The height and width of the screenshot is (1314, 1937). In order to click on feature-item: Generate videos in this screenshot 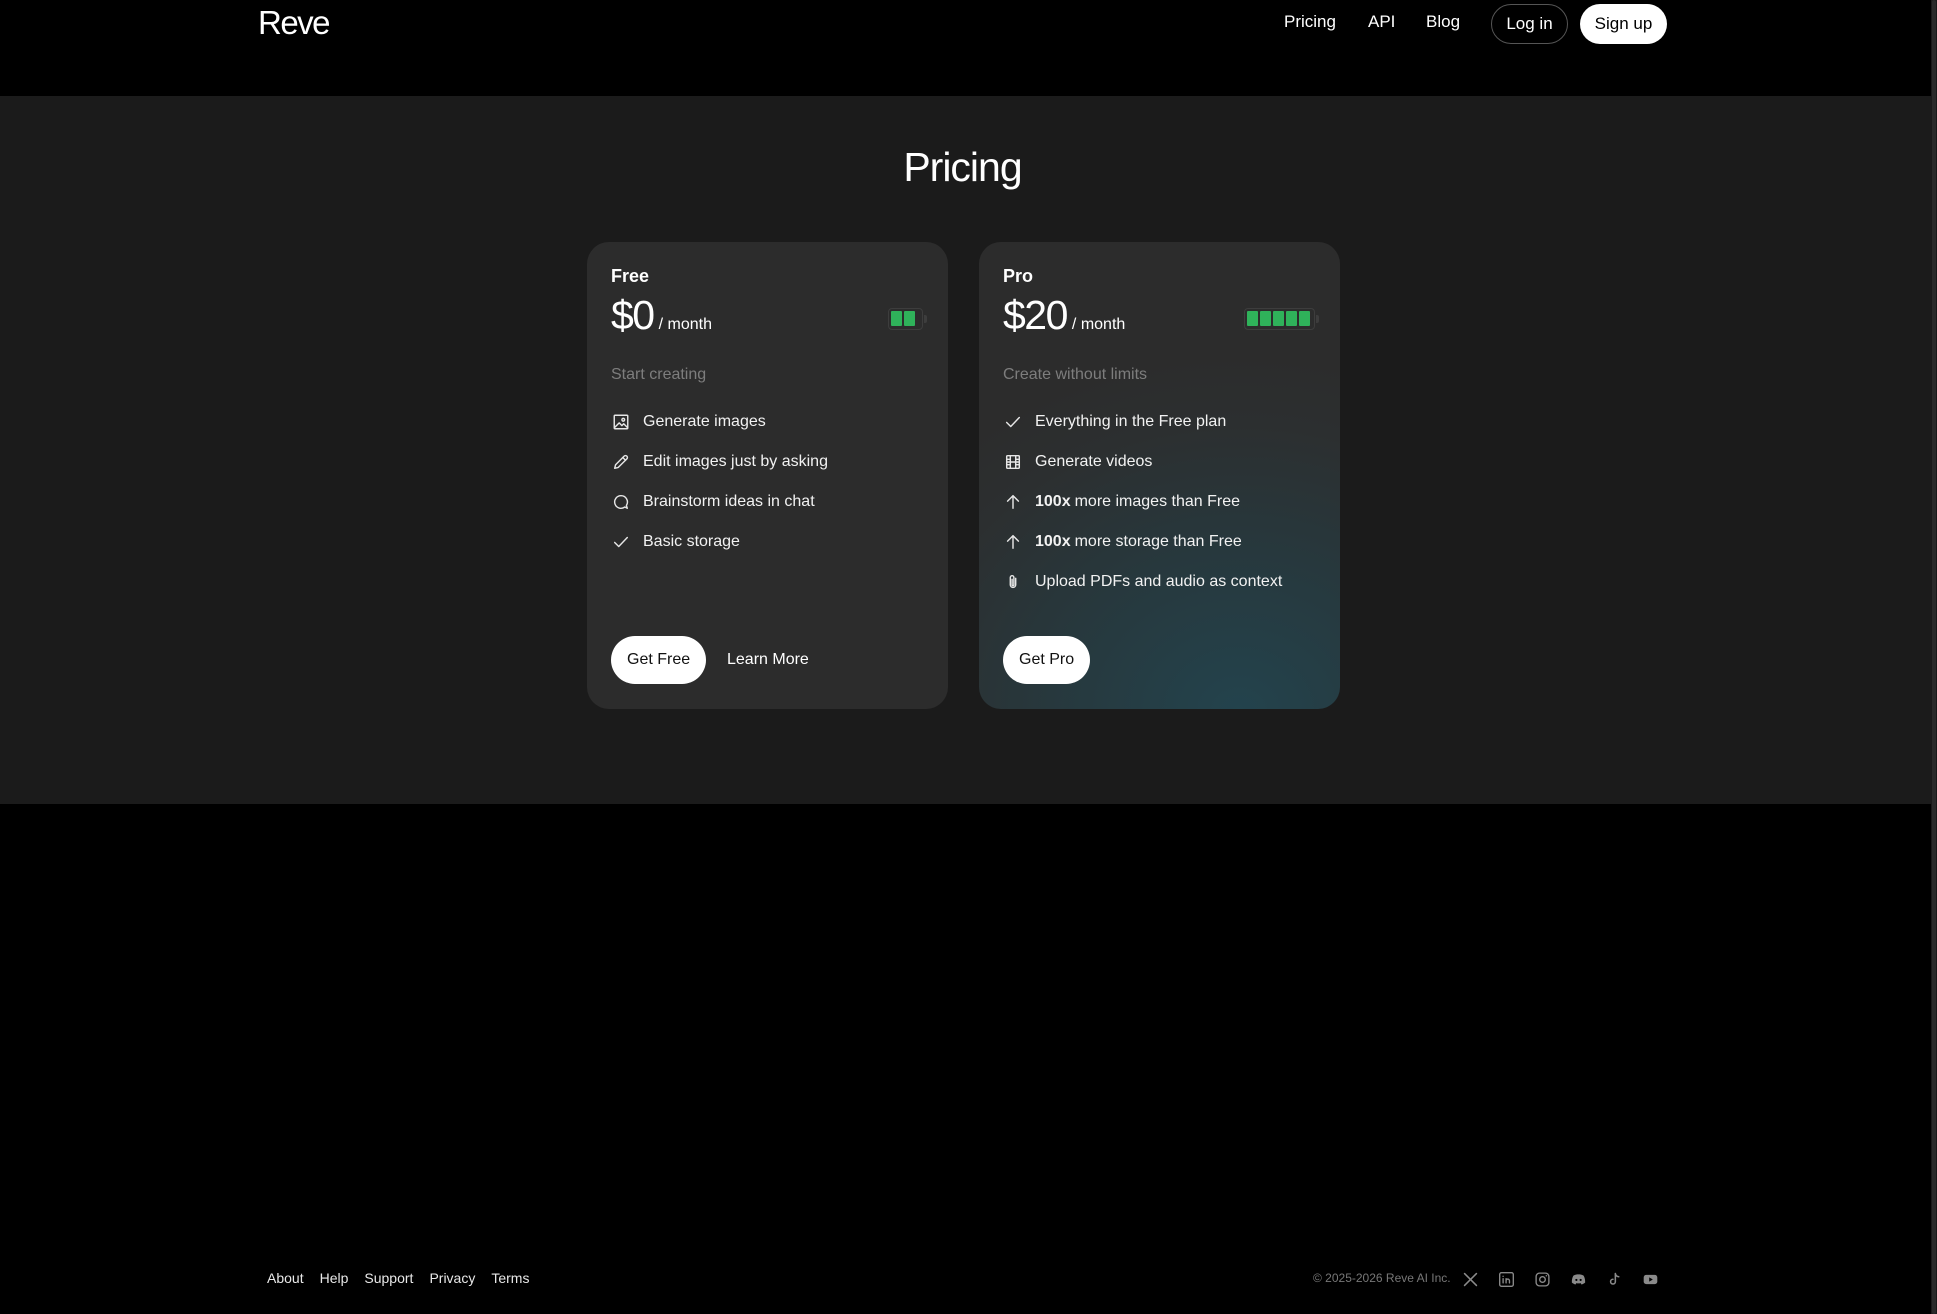, I will do `click(1142, 462)`.